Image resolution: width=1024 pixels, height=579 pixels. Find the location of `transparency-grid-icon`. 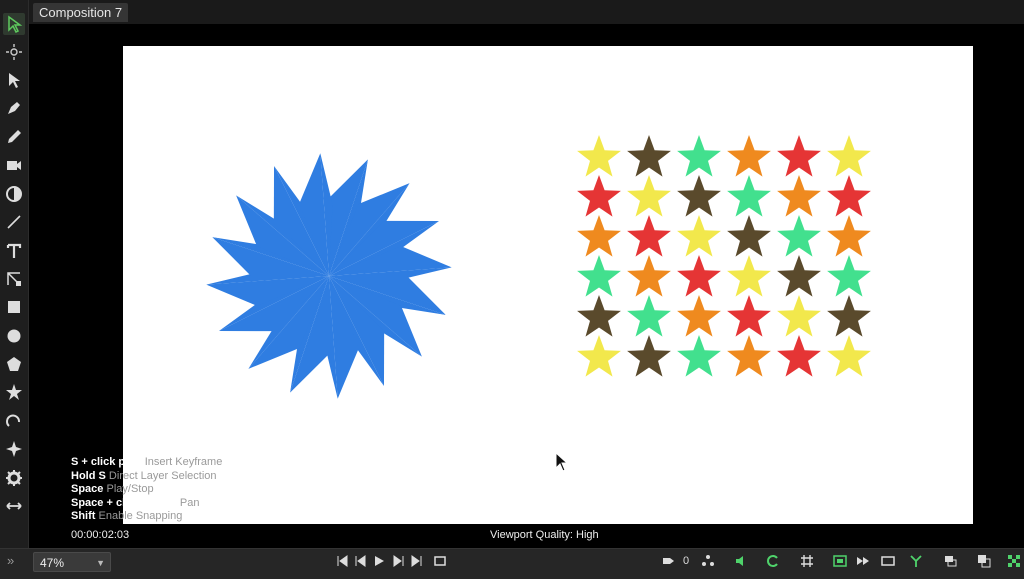

transparency-grid-icon is located at coordinates (1014, 561).